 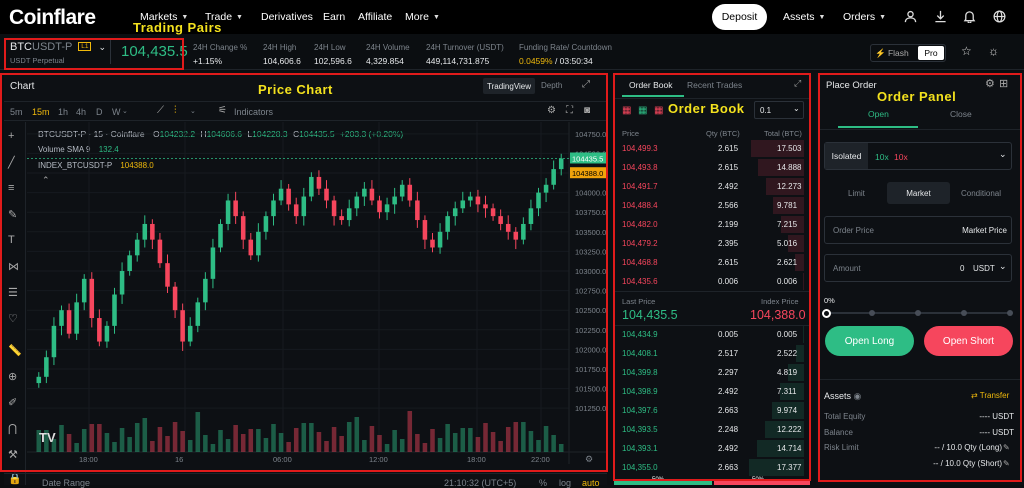 I want to click on bid-row: 104,408.1 2.517 2.522, so click(x=709, y=353).